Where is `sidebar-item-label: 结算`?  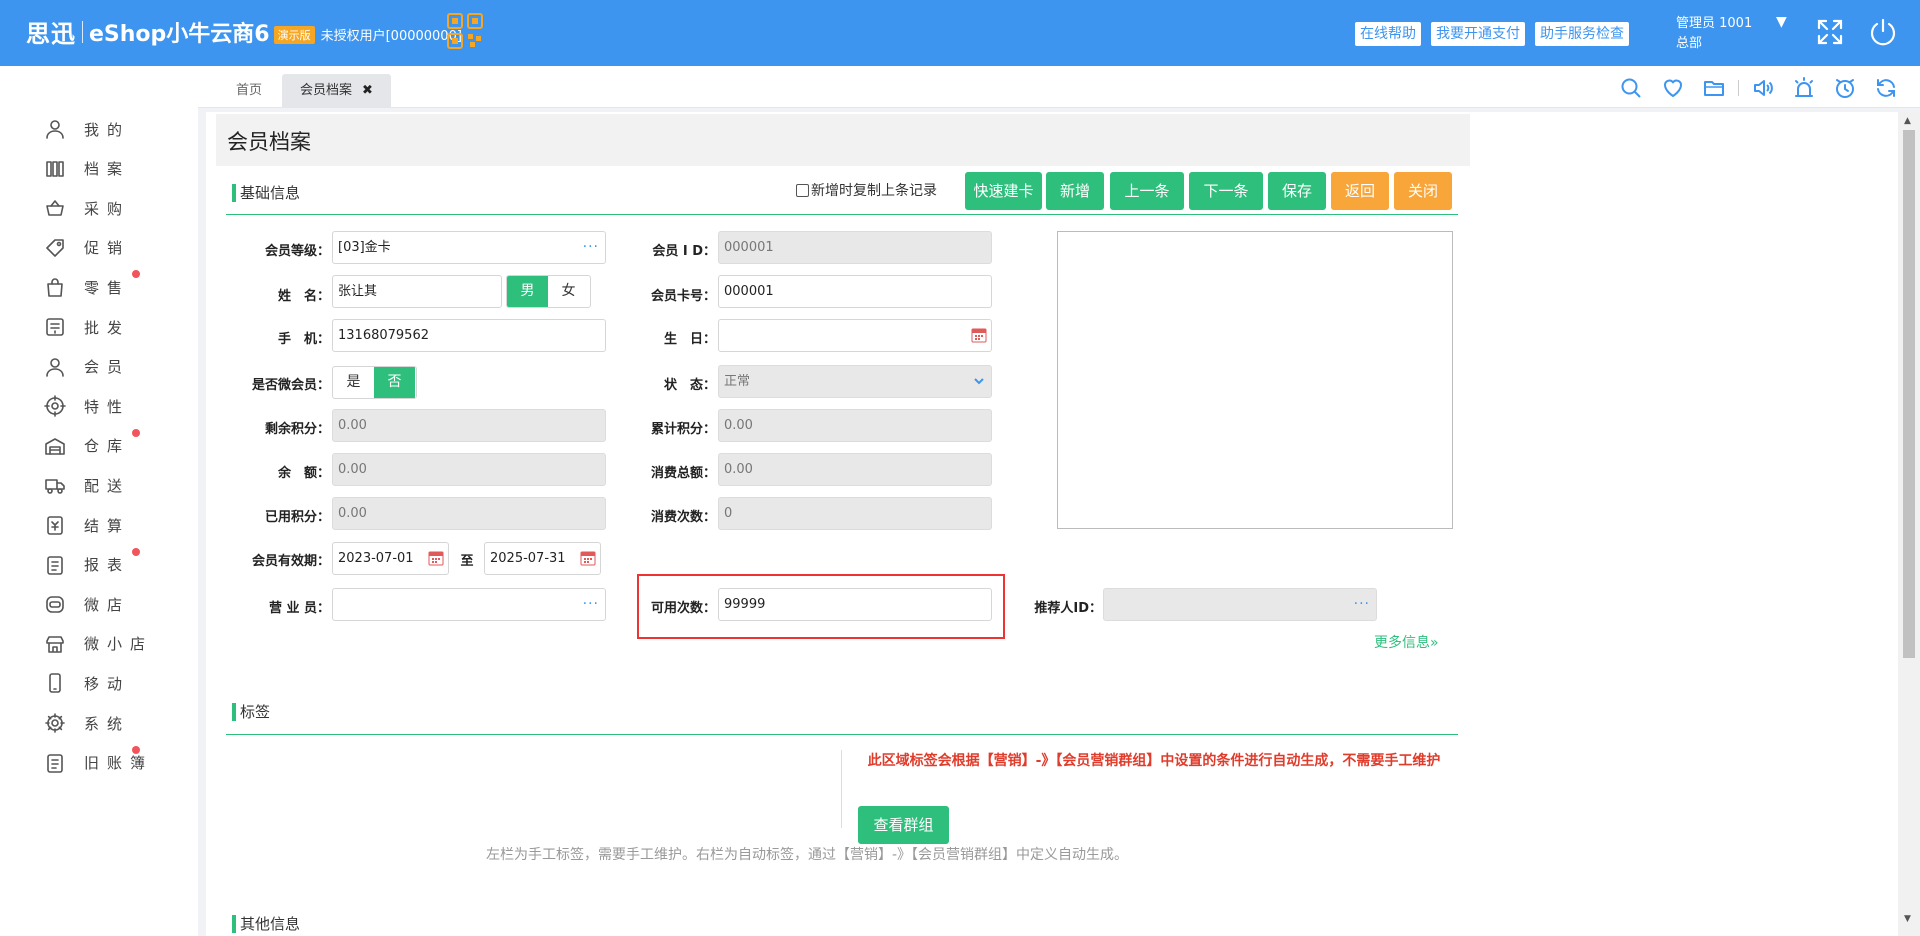
sidebar-item-label: 结算 is located at coordinates (107, 525).